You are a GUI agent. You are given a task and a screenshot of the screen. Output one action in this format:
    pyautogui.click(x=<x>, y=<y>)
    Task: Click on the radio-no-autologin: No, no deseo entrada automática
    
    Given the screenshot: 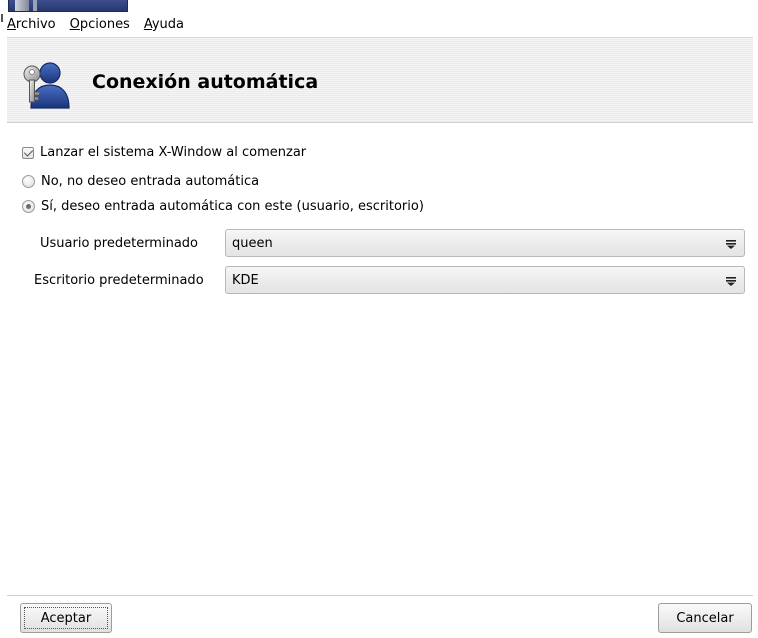 What is the action you would take?
    pyautogui.click(x=140, y=181)
    